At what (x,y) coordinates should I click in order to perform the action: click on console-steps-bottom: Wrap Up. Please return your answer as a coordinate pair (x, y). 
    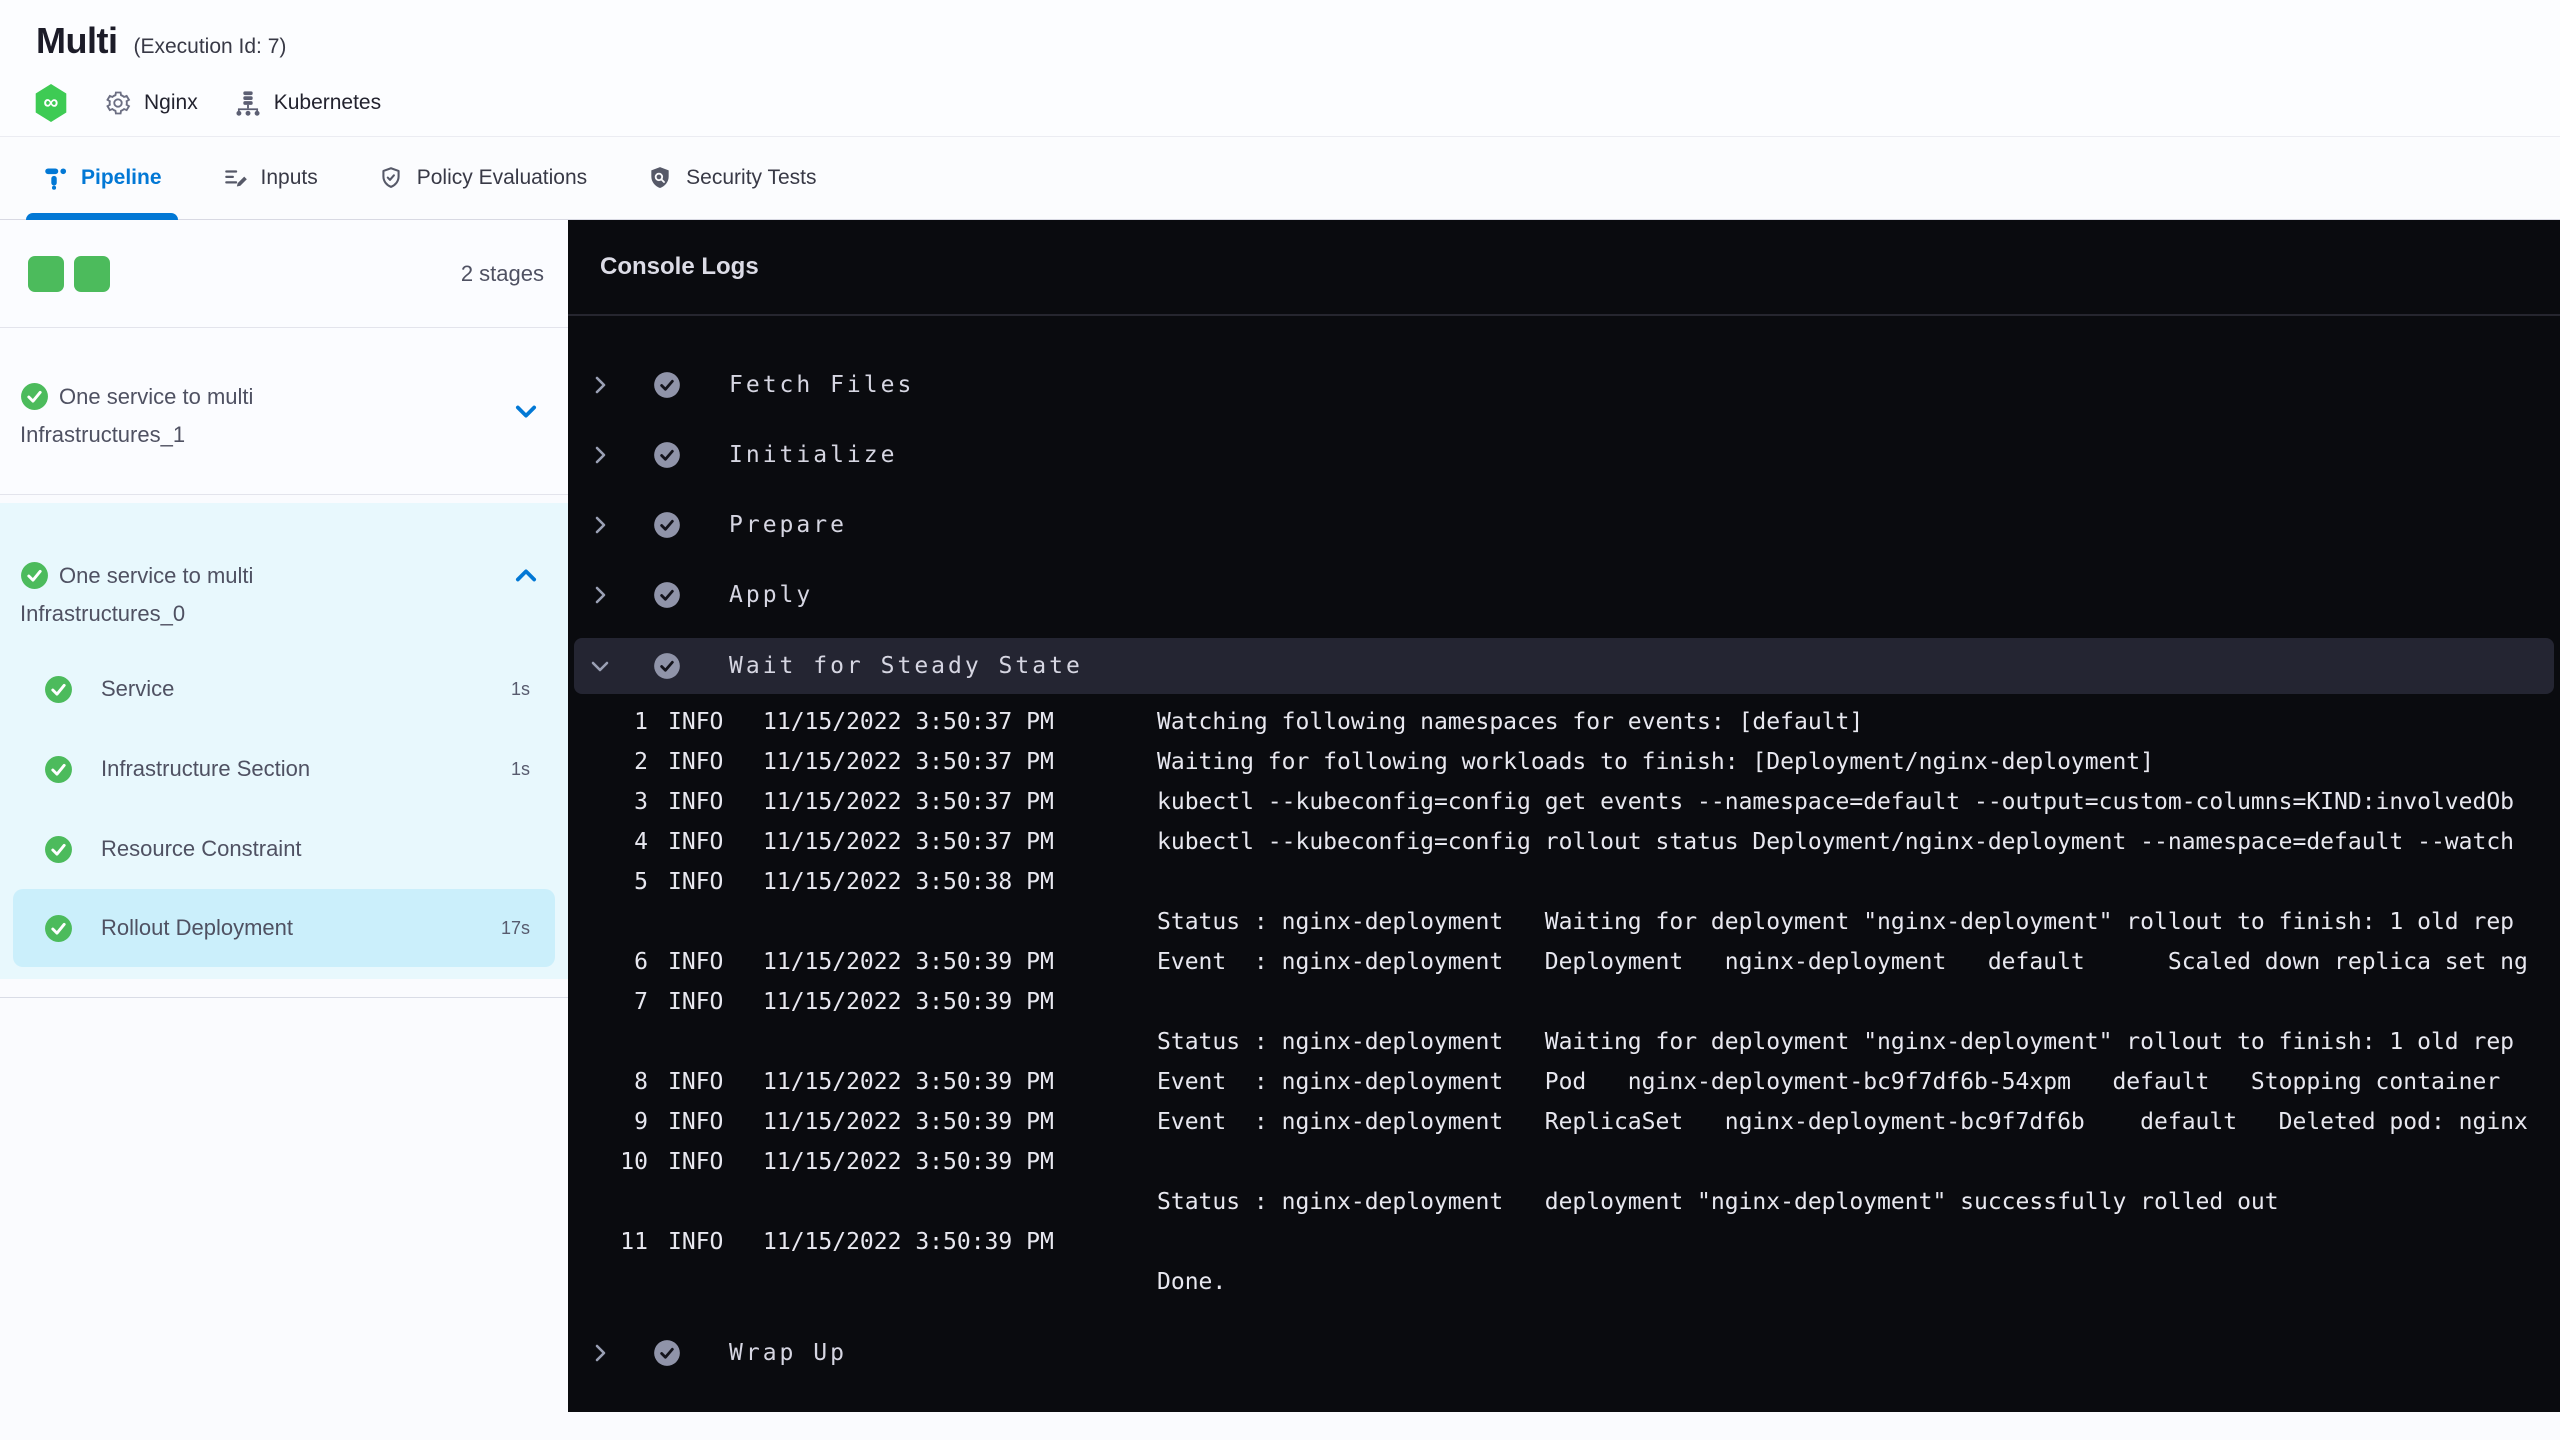
    Looking at the image, I should click on (1564, 1353).